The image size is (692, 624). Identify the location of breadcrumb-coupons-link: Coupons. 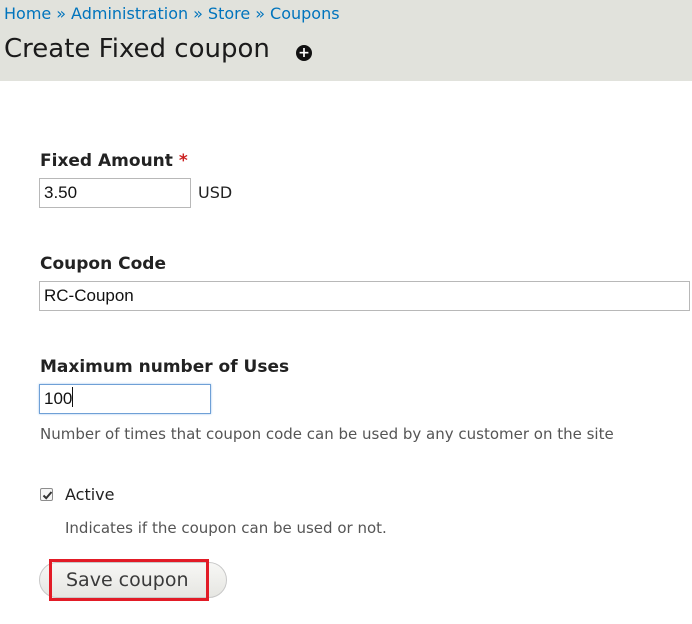
(305, 13).